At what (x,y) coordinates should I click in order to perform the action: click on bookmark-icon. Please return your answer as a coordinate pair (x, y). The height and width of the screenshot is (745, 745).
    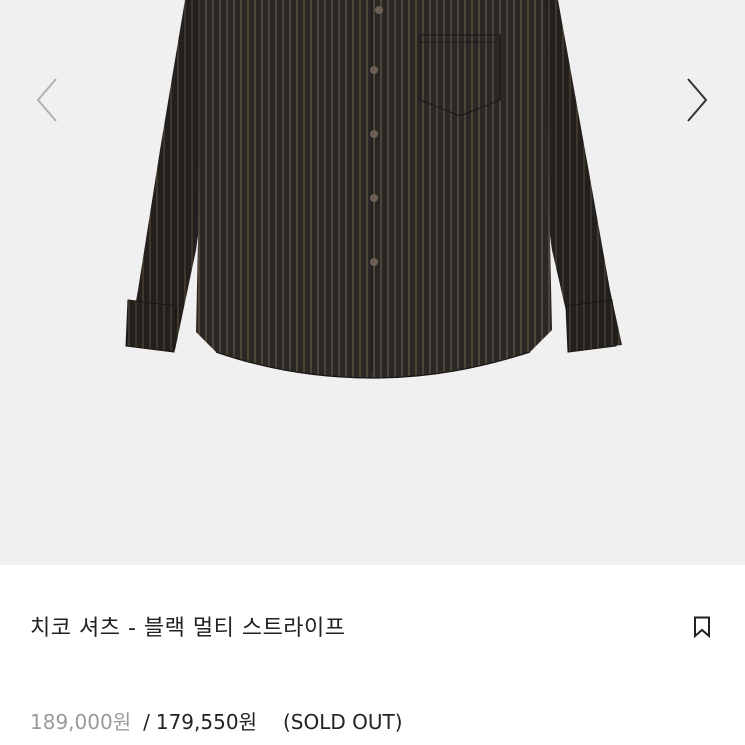
    Looking at the image, I should click on (702, 627).